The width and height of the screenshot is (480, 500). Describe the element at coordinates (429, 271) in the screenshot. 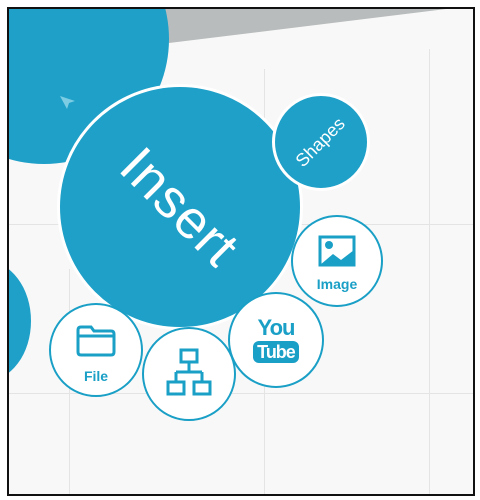

I see `grid-line` at that location.